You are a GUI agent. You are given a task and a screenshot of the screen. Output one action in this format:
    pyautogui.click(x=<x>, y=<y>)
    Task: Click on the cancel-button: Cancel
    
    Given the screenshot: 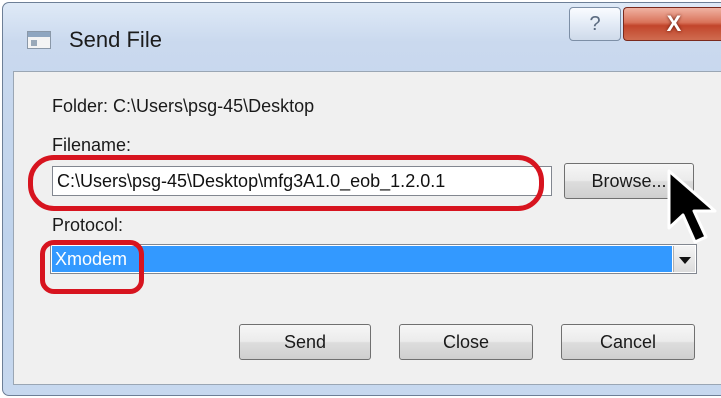 What is the action you would take?
    pyautogui.click(x=628, y=342)
    